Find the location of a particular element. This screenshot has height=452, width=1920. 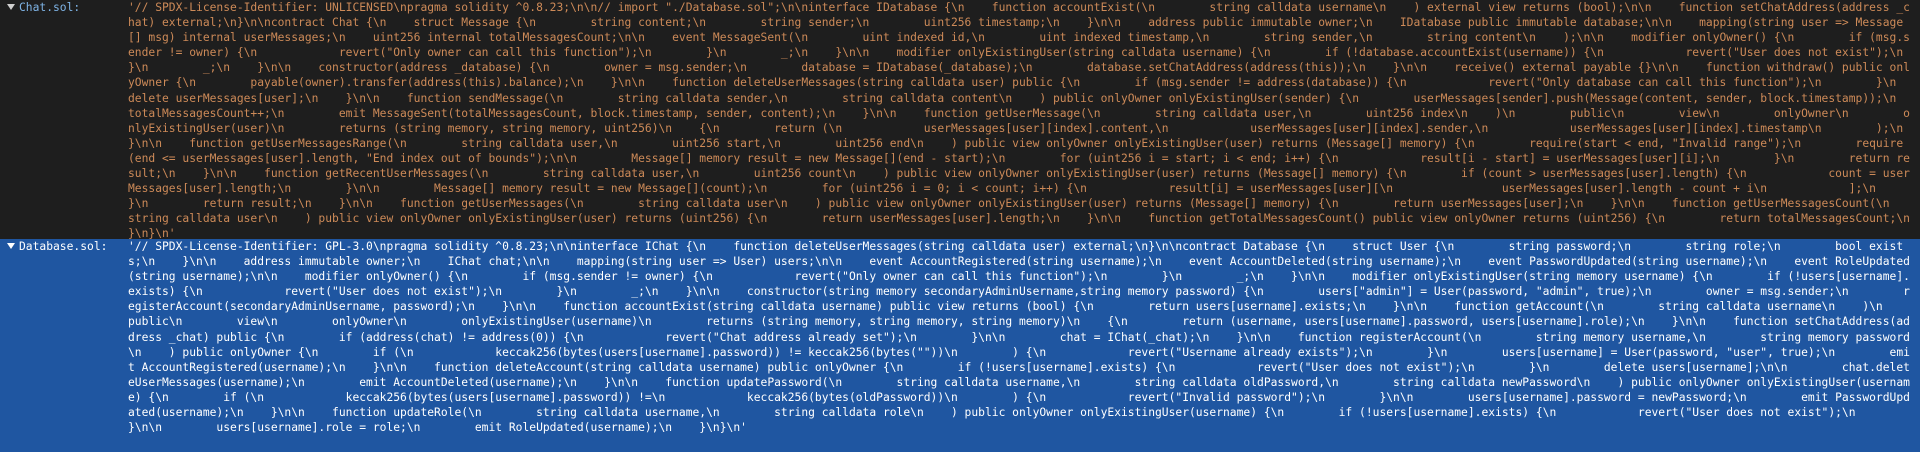

file-key: Database.sol: is located at coordinates (63, 246).